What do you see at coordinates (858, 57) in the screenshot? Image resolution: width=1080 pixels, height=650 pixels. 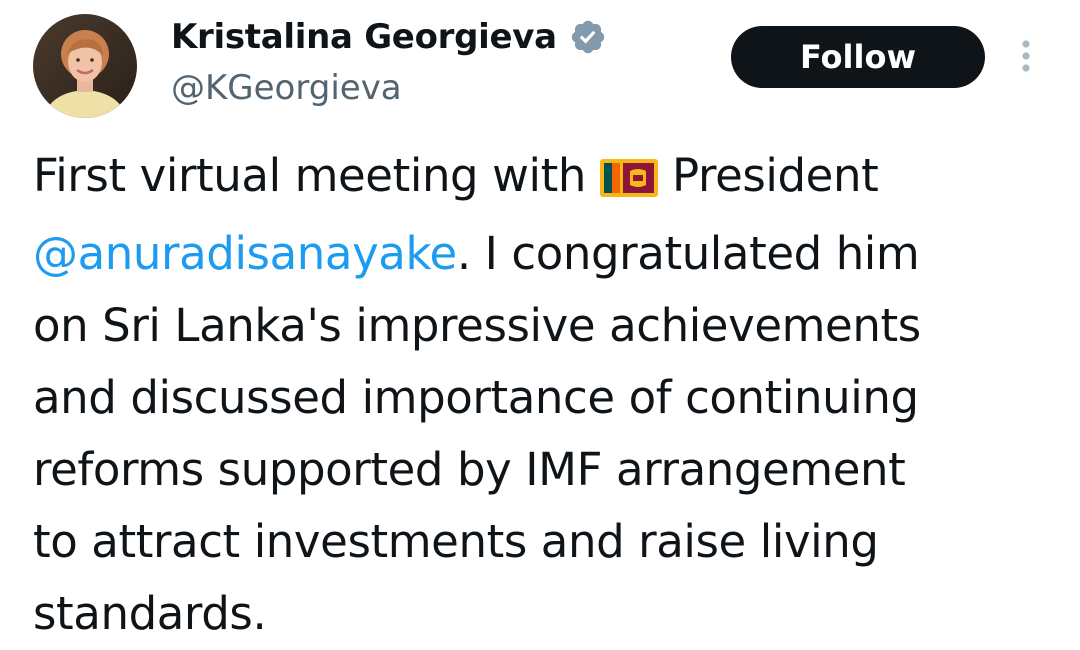 I see `follow-button: Follow` at bounding box center [858, 57].